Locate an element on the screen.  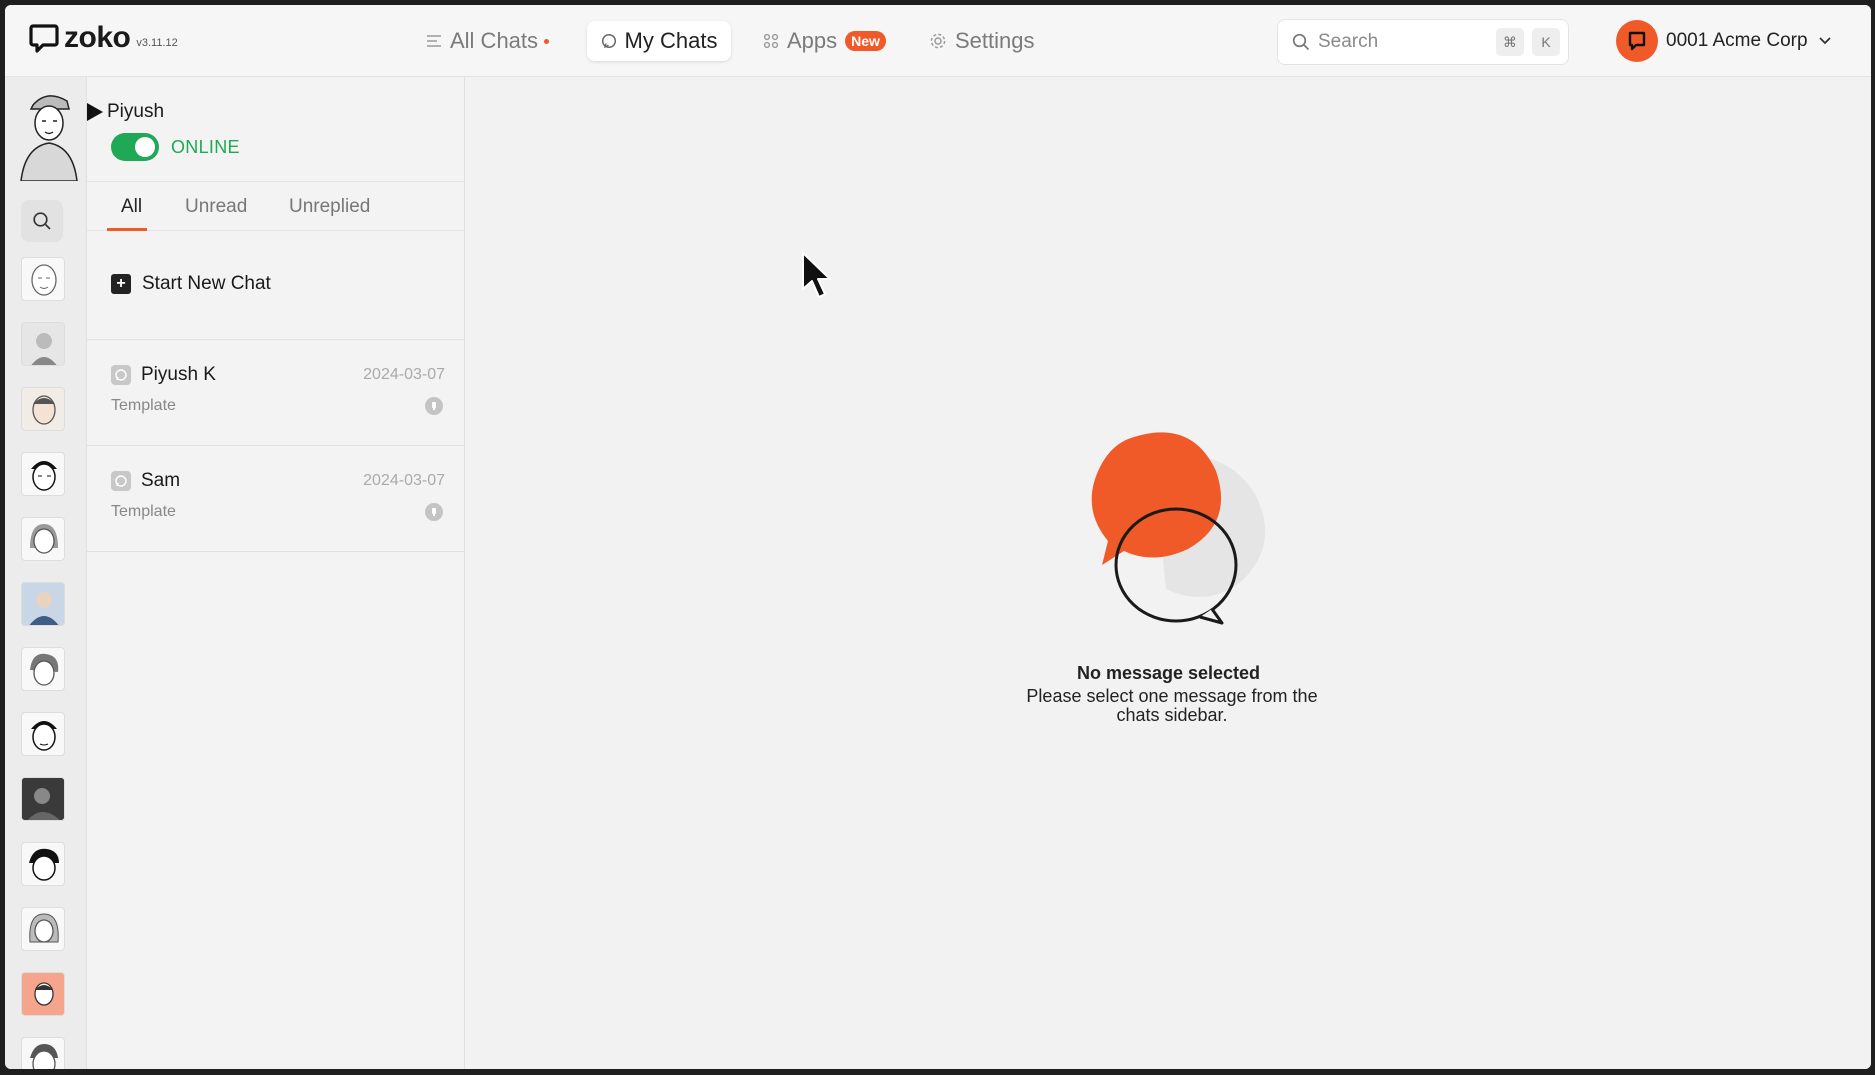
chat-contact-name: Piyush K is located at coordinates (178, 374).